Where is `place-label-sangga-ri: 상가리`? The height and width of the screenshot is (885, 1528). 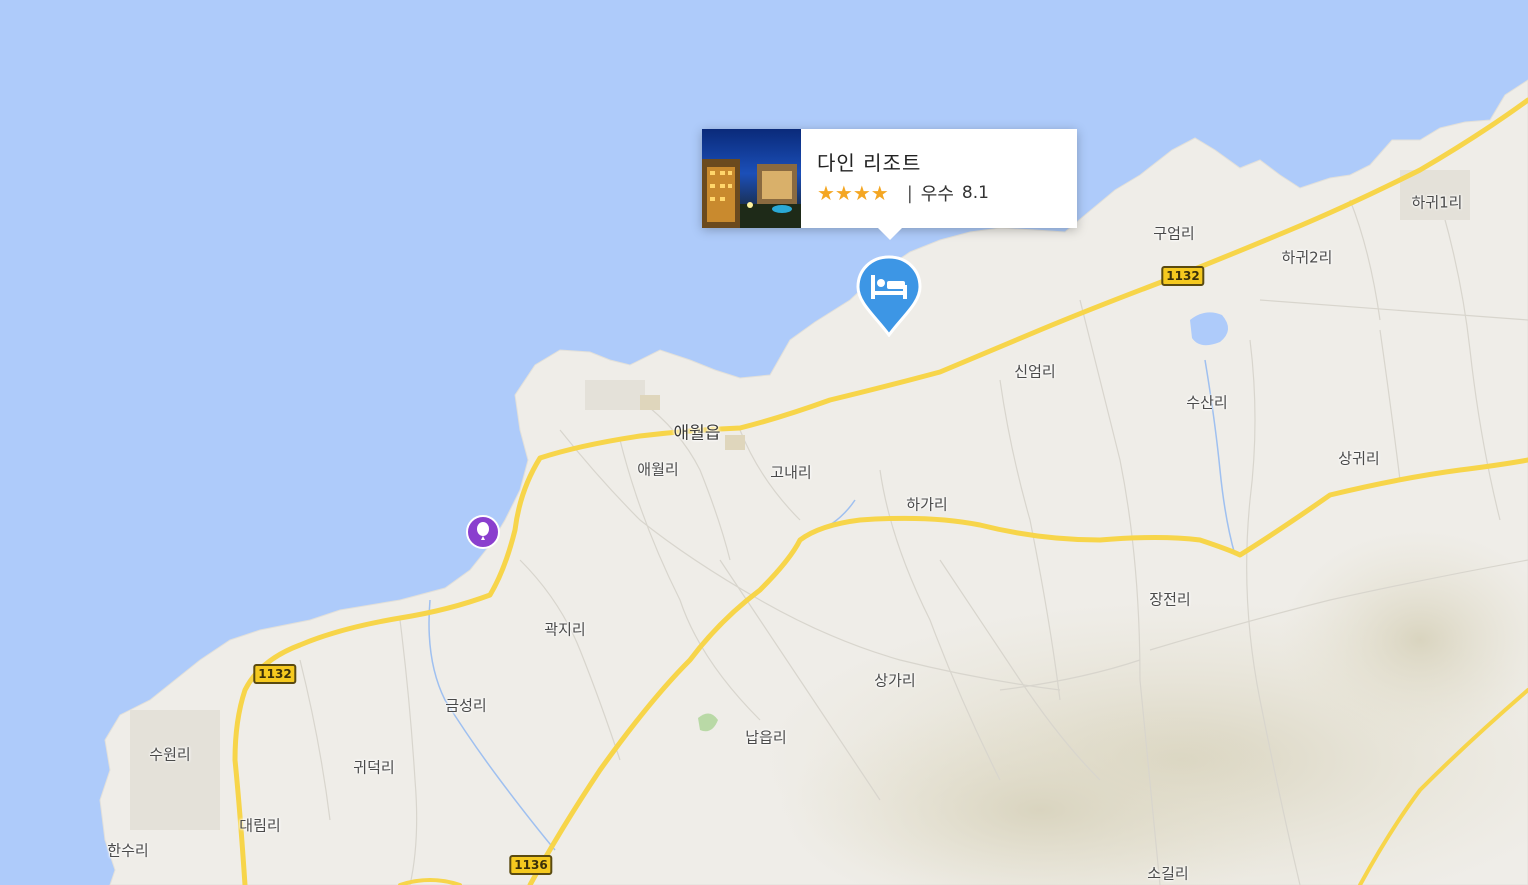 place-label-sangga-ri: 상가리 is located at coordinates (895, 680).